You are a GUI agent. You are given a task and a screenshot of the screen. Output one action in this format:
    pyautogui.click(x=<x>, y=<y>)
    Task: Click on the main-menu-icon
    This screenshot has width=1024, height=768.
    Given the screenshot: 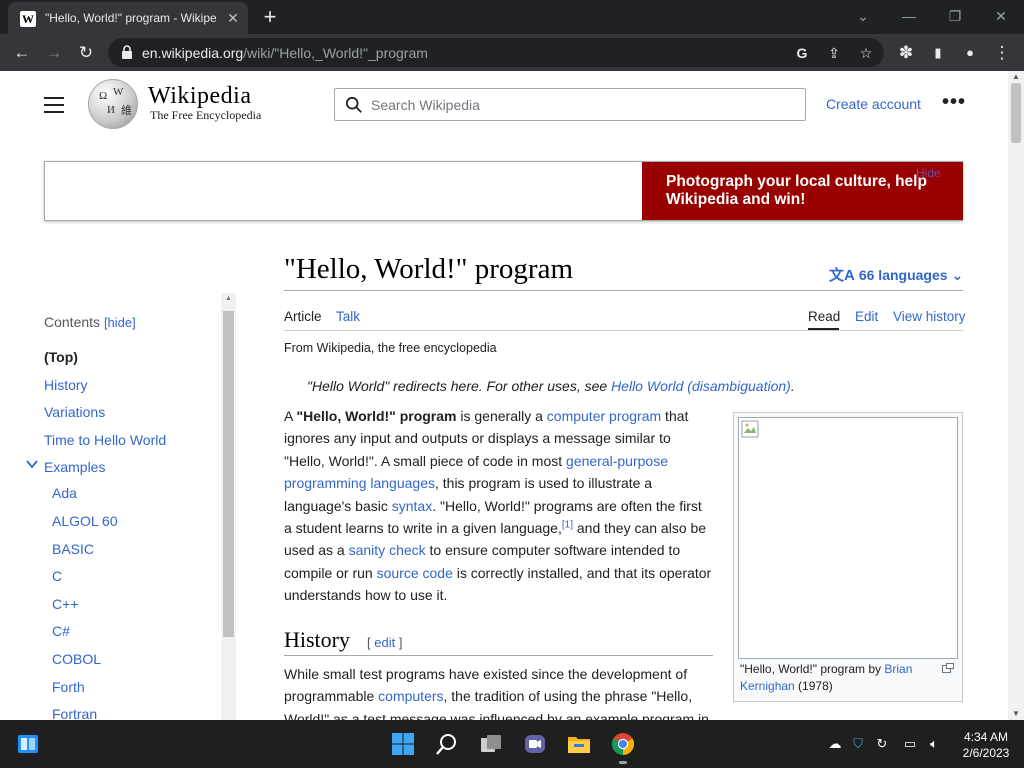 What is the action you would take?
    pyautogui.click(x=54, y=105)
    